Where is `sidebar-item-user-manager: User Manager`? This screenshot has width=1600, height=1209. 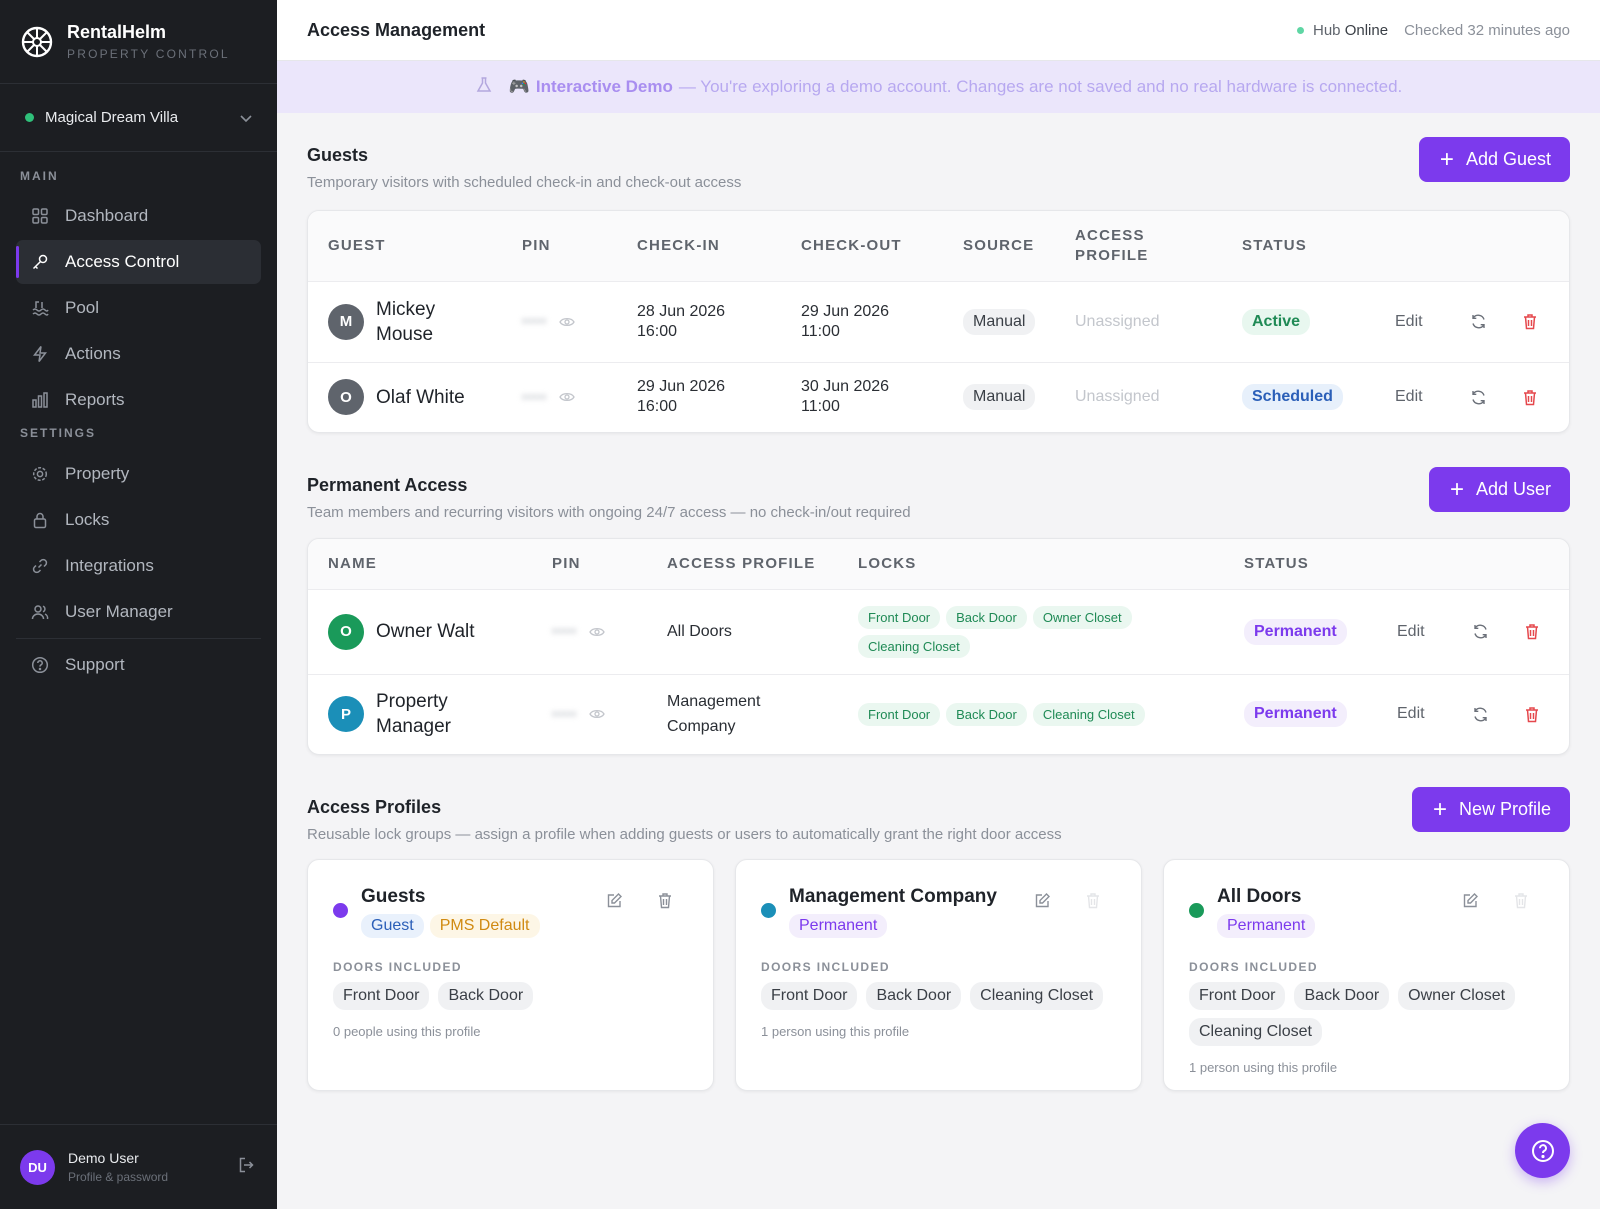 sidebar-item-user-manager: User Manager is located at coordinates (138, 612).